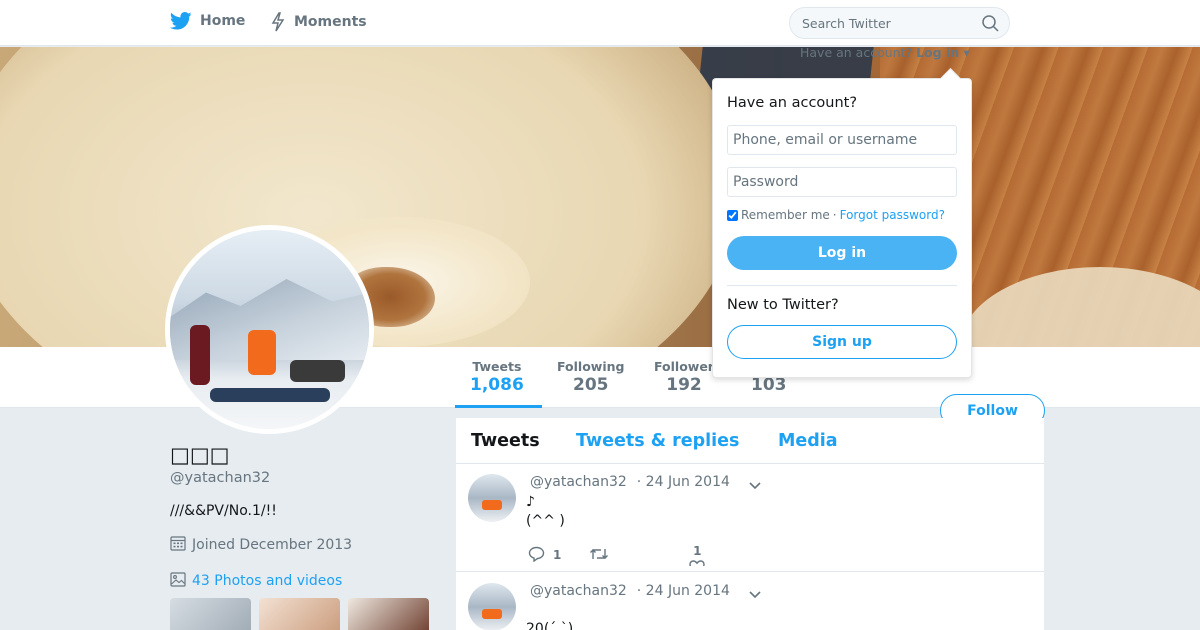 Image resolution: width=1200 pixels, height=630 pixels. I want to click on photos-videos-label: 43 Photos and videos, so click(267, 581).